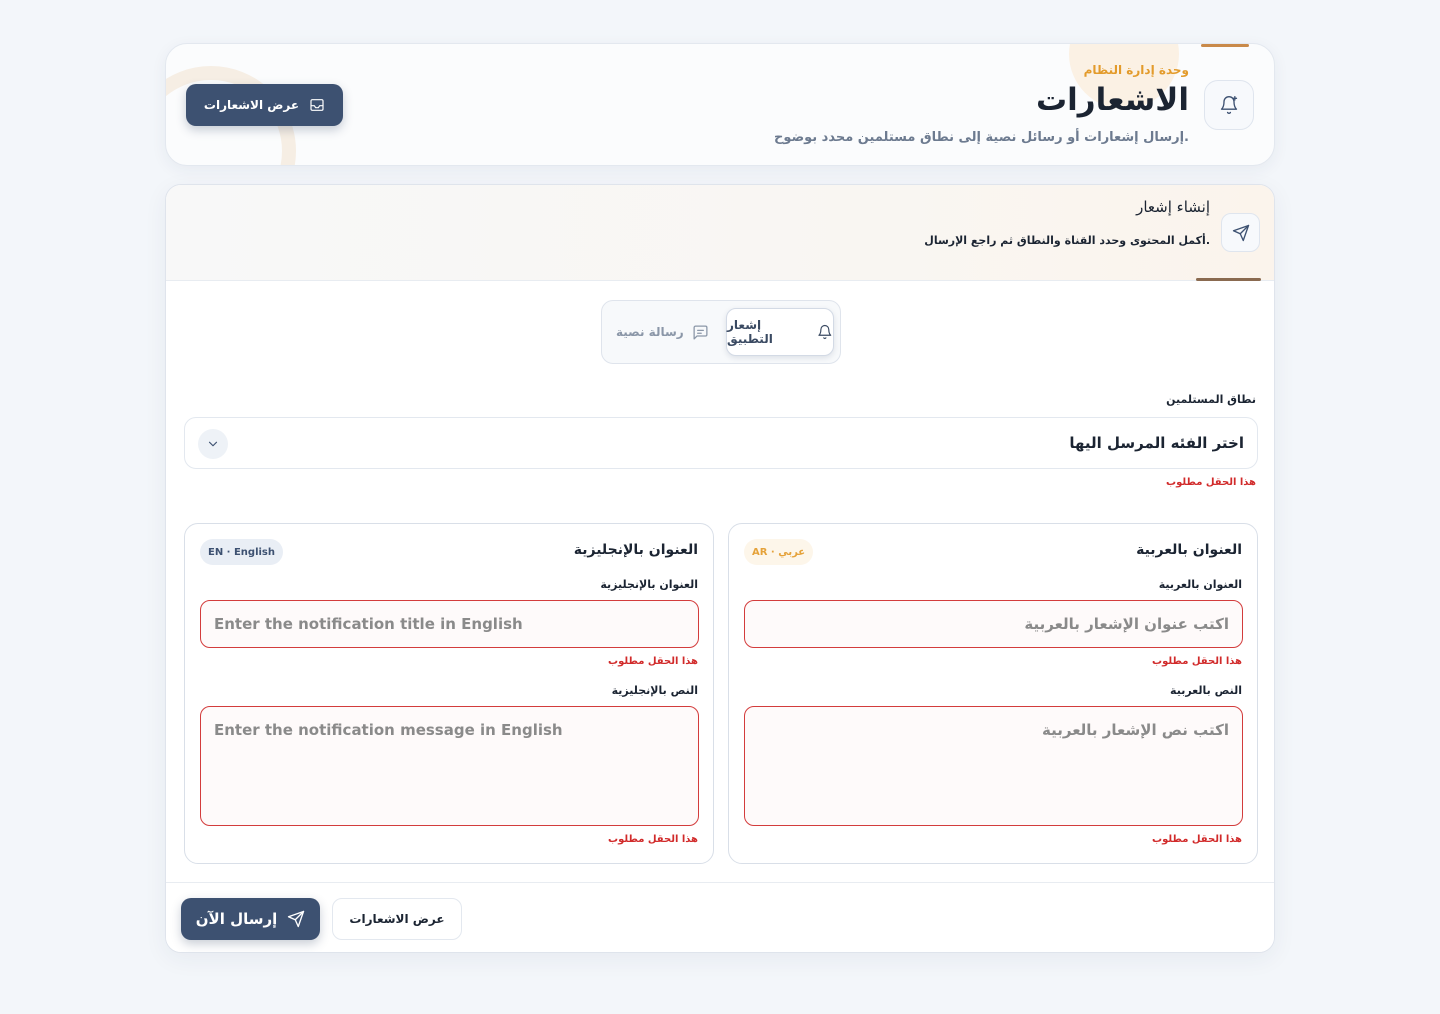 The image size is (1440, 1014). I want to click on message-icon, so click(700, 332).